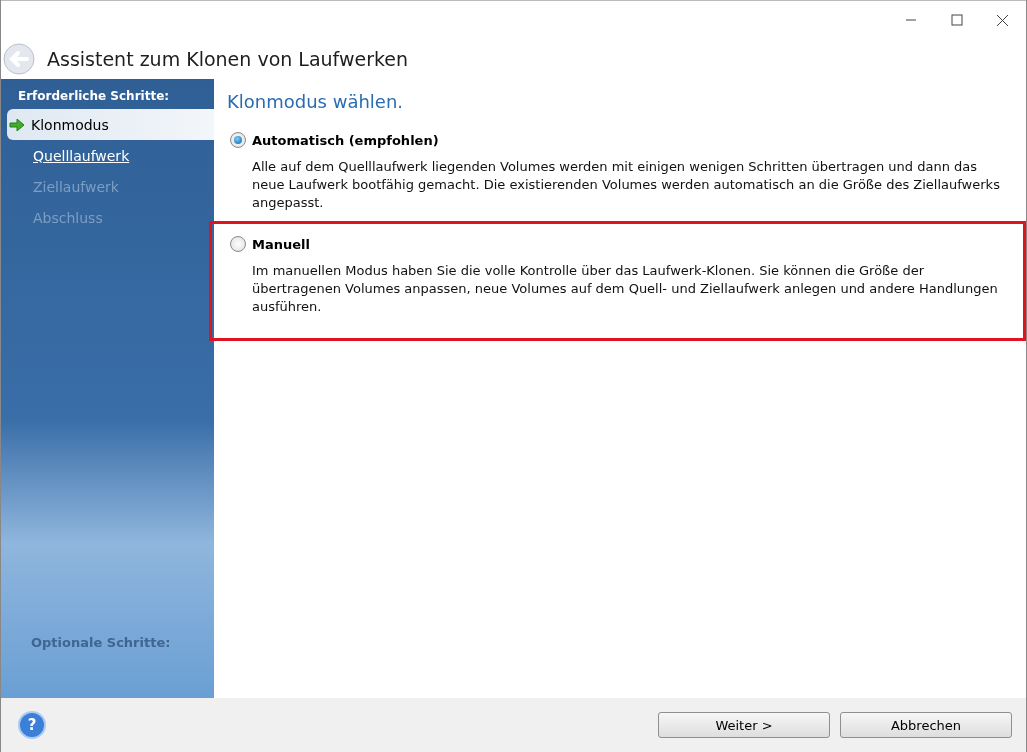  Describe the element at coordinates (926, 725) in the screenshot. I see `wizard-button: Abbrechen` at that location.